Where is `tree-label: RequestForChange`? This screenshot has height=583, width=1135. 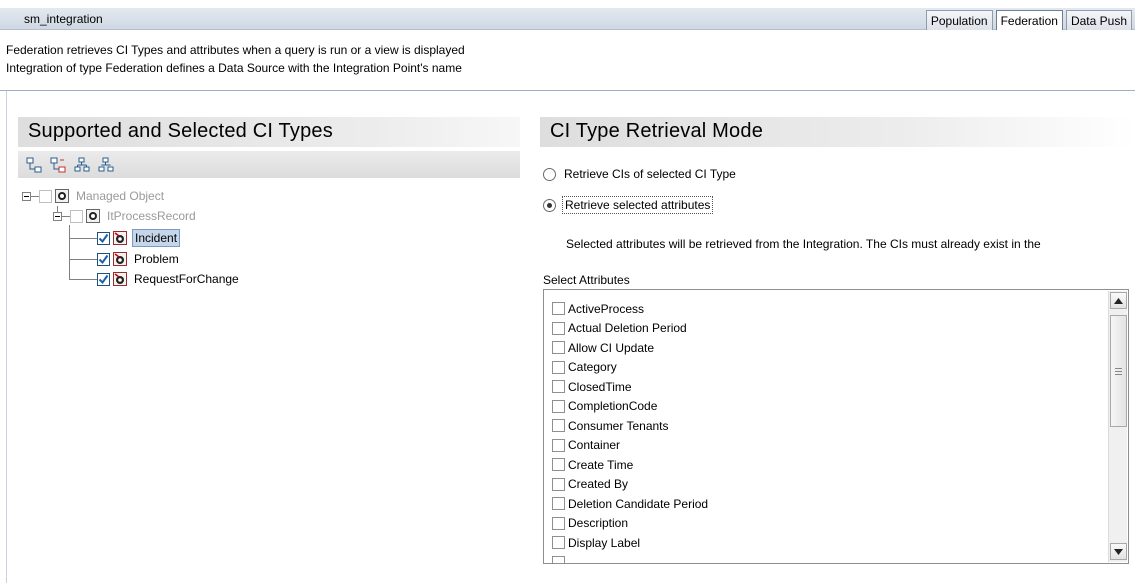 tree-label: RequestForChange is located at coordinates (186, 279).